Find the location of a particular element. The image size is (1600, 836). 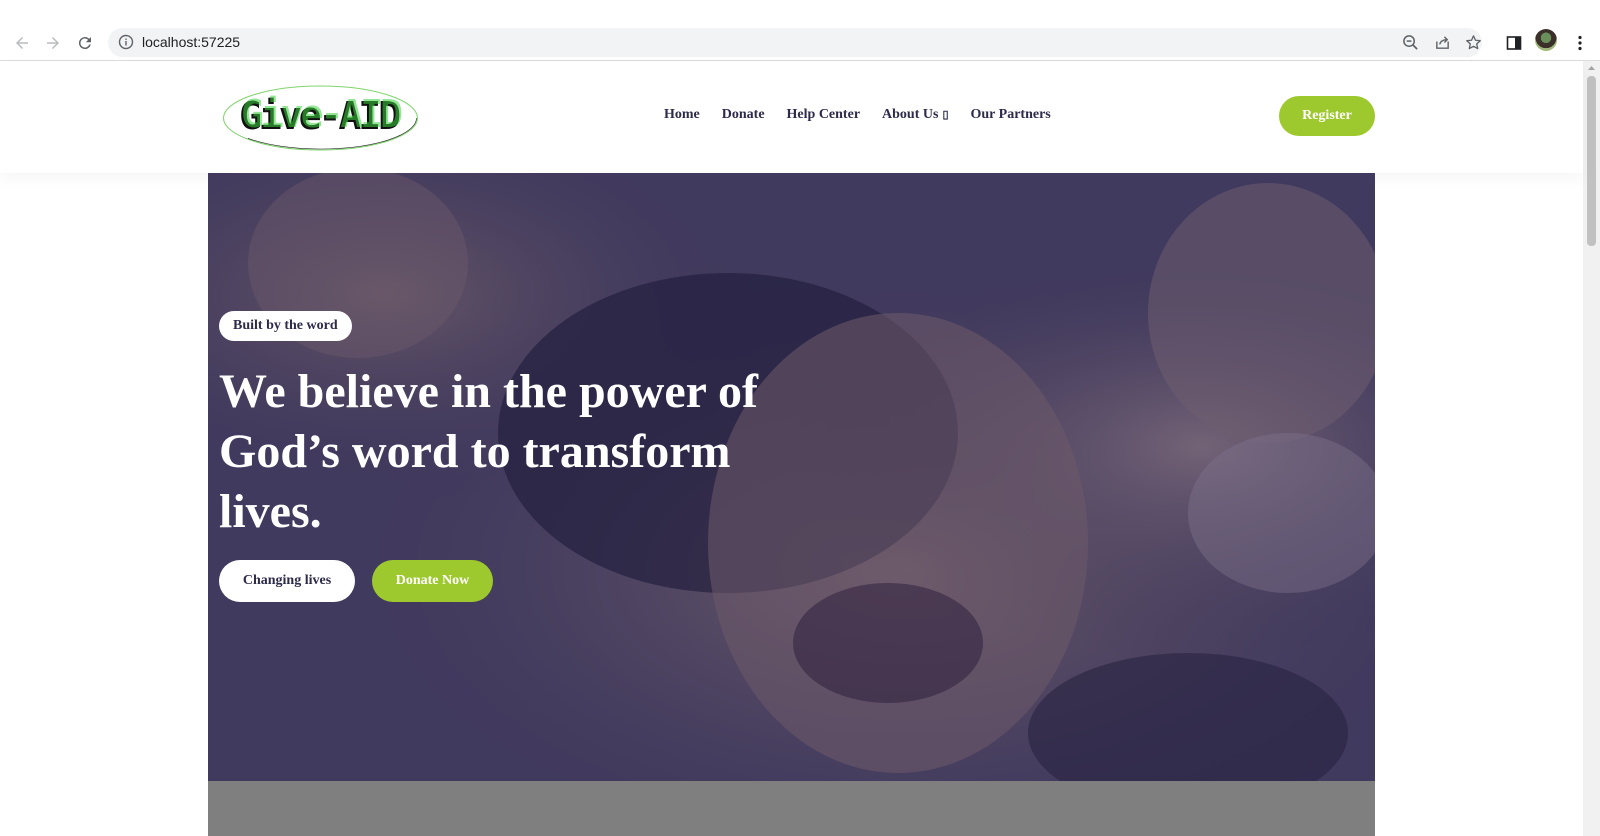

browser-toolbar: localhost:57225 is located at coordinates (800, 43).